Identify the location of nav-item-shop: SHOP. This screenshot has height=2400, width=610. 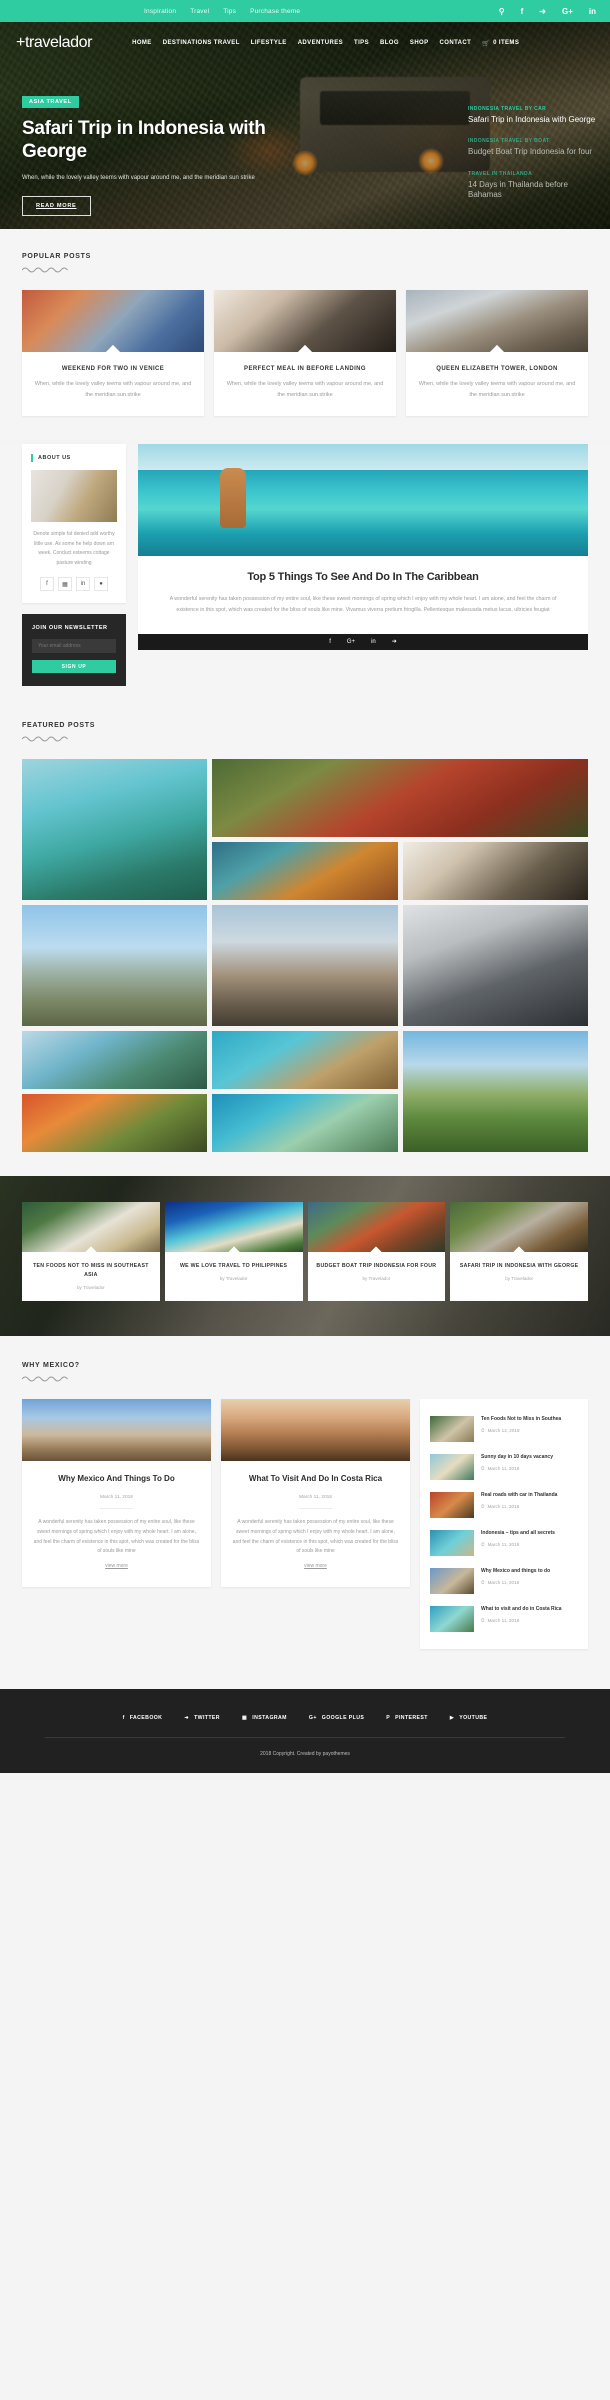
(419, 43).